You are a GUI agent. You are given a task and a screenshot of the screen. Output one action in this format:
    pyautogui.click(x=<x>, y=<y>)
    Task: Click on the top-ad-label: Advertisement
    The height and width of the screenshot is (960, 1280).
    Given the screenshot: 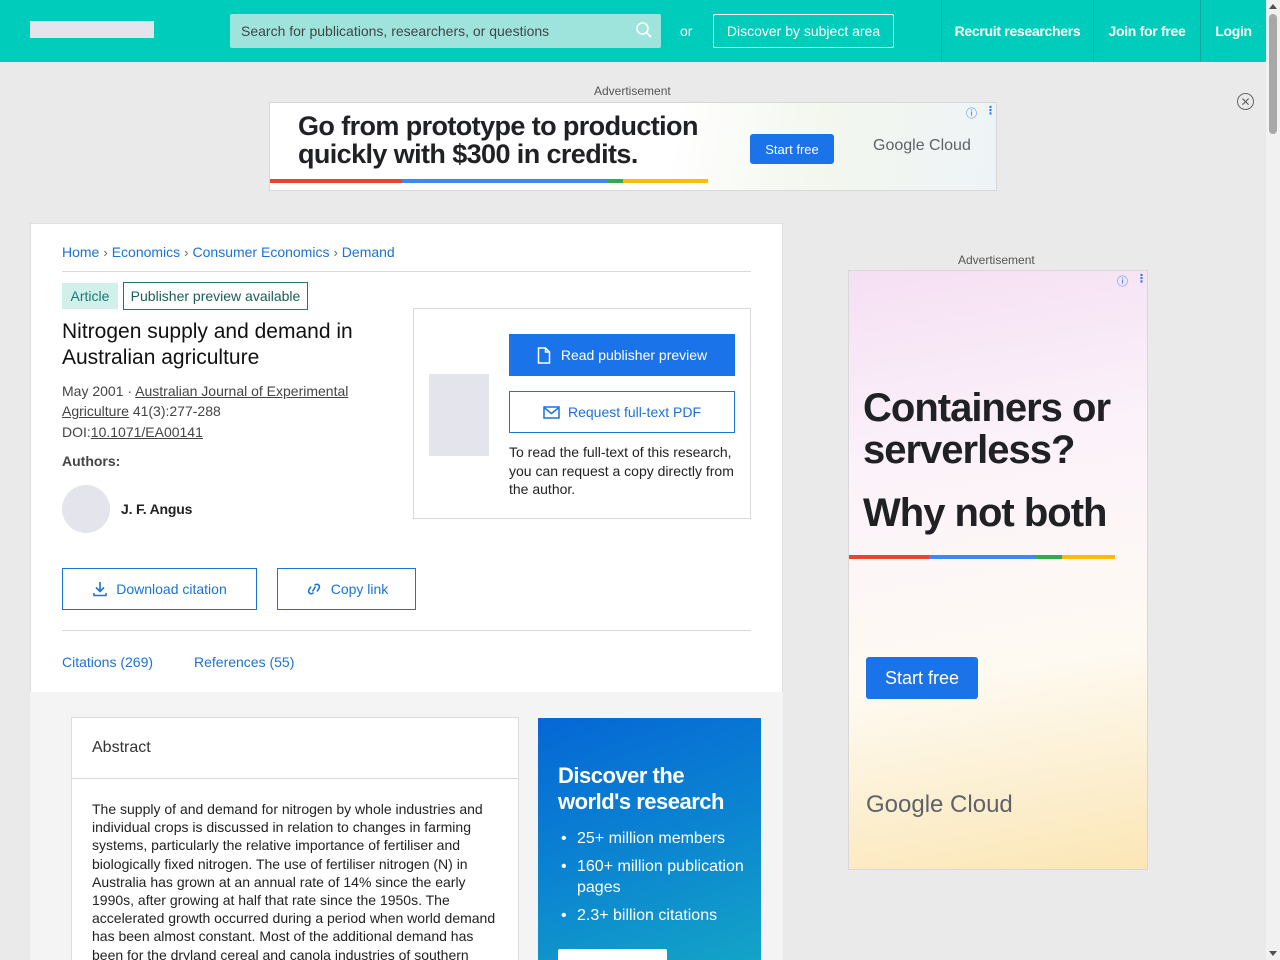 What is the action you would take?
    pyautogui.click(x=632, y=91)
    